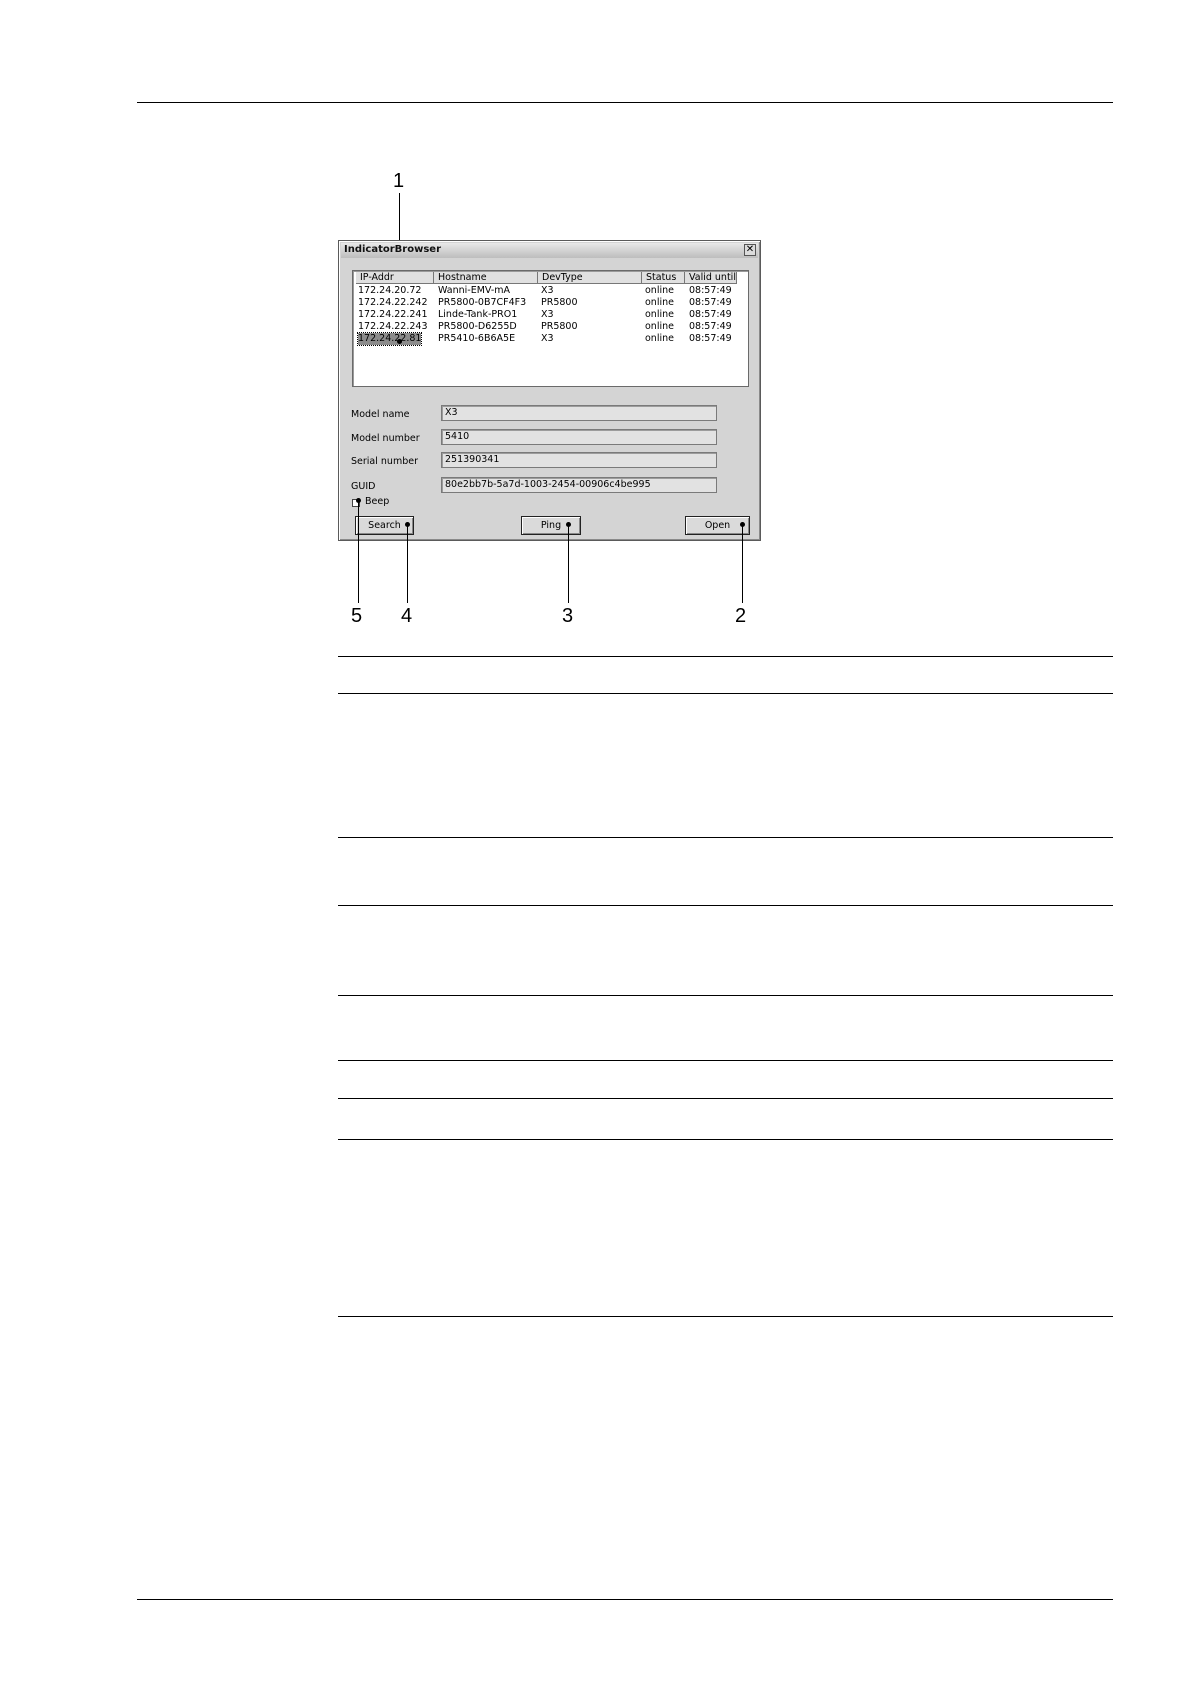 Image resolution: width=1190 pixels, height=1684 pixels. What do you see at coordinates (477, 338) in the screenshot?
I see `cell-hostname: PR5410-6B6A5E` at bounding box center [477, 338].